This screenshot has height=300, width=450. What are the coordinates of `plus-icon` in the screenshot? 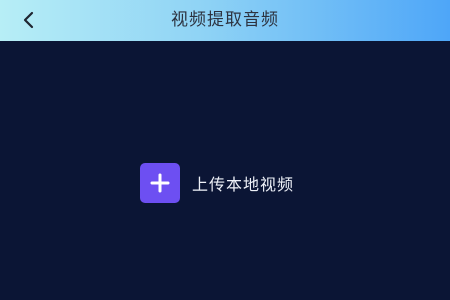 It's located at (160, 183).